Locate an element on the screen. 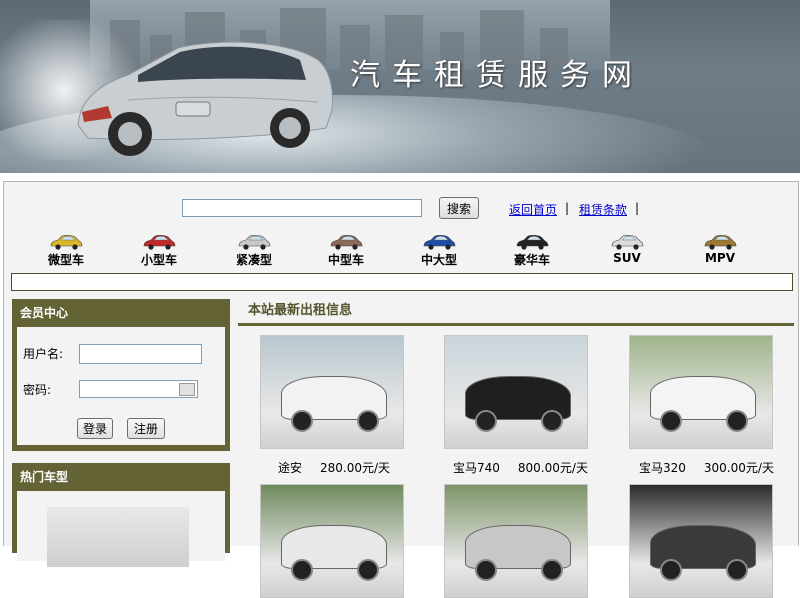 The width and height of the screenshot is (800, 598). category-mpv: MPV is located at coordinates (720, 249).